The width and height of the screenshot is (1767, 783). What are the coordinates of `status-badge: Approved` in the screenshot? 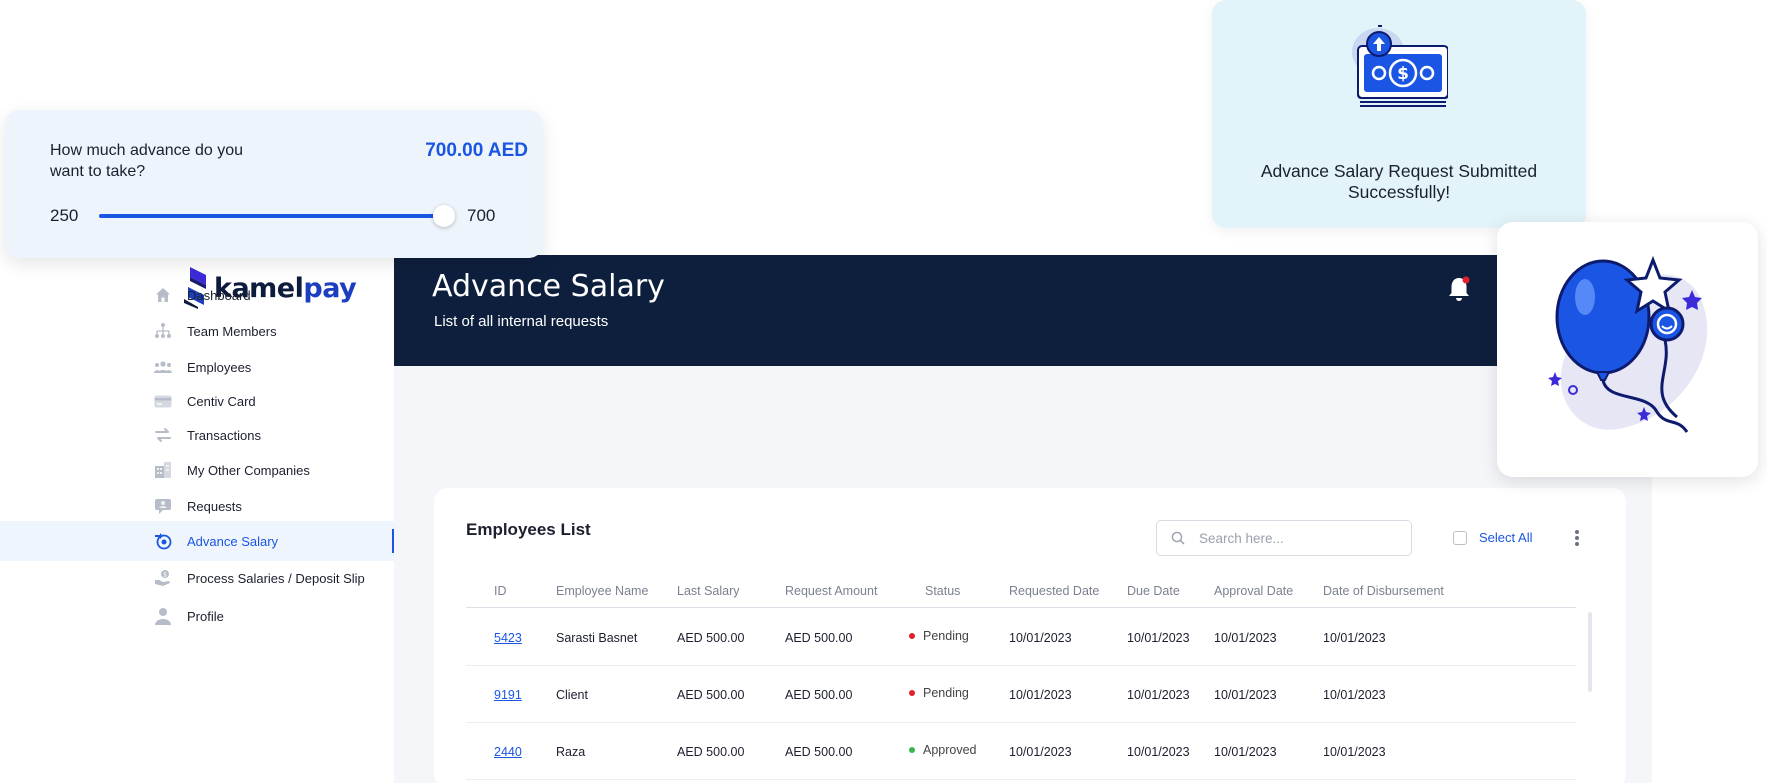 It's located at (943, 750).